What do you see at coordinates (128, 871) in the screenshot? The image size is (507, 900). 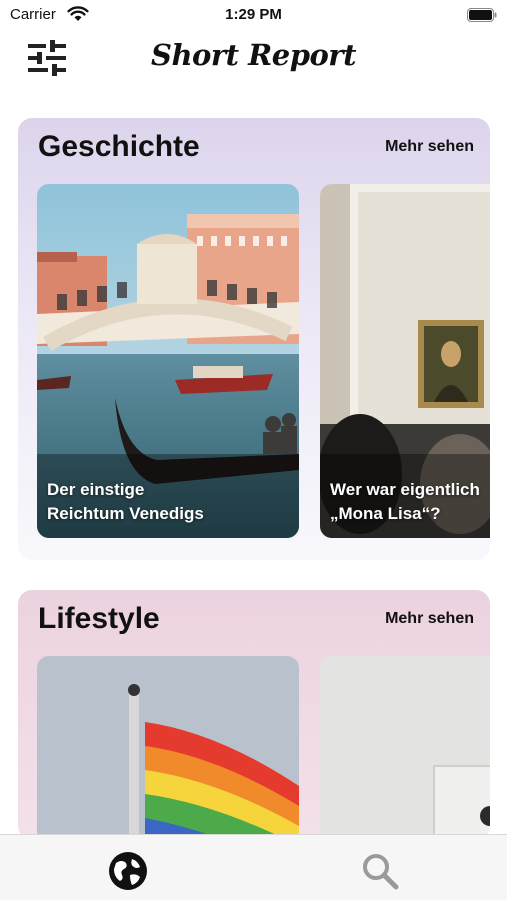 I see `globe-icon` at bounding box center [128, 871].